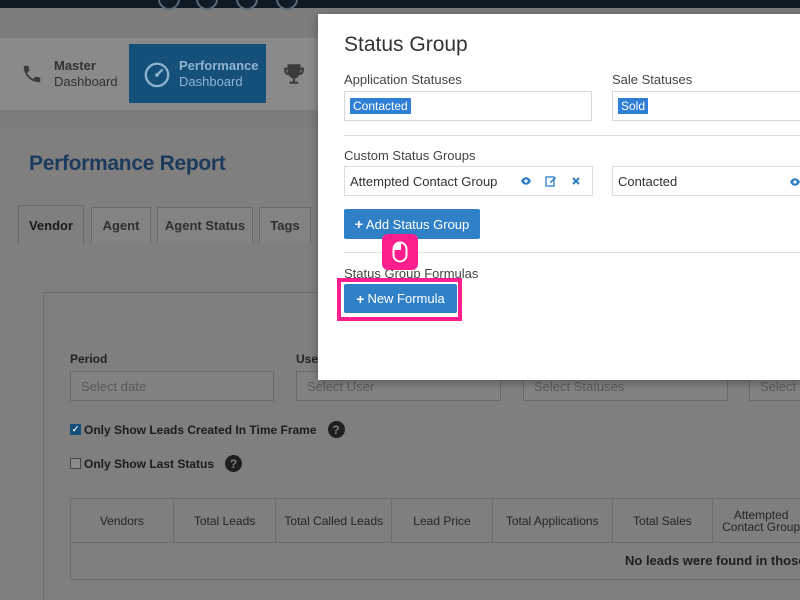 The width and height of the screenshot is (800, 600). Describe the element at coordinates (219, 65) in the screenshot. I see `nav-item-title: Performance` at that location.